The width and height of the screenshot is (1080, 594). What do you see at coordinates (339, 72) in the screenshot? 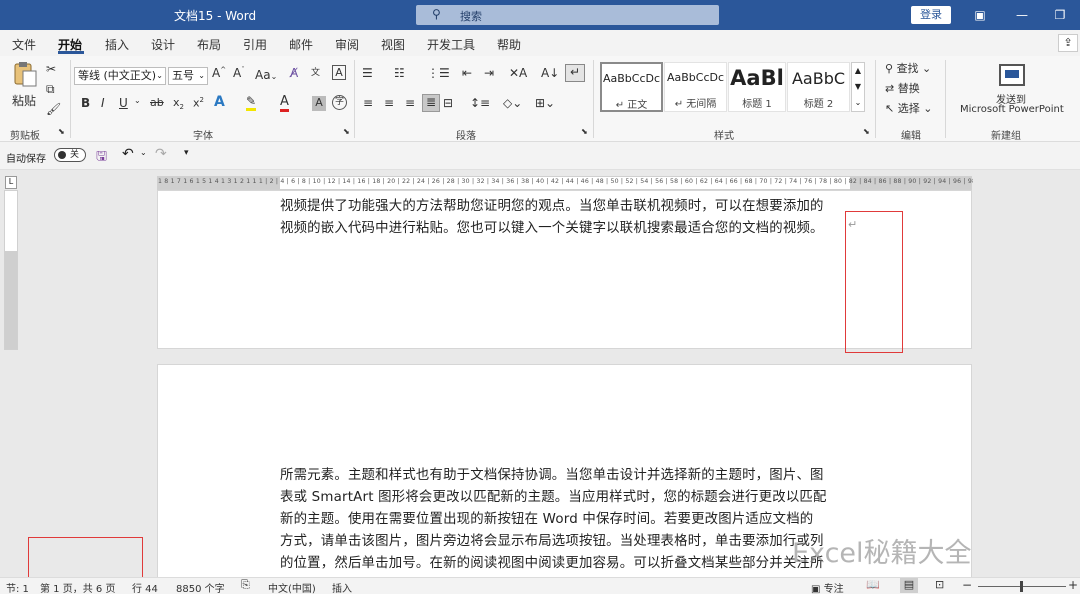
I see `char-border-icon: A` at bounding box center [339, 72].